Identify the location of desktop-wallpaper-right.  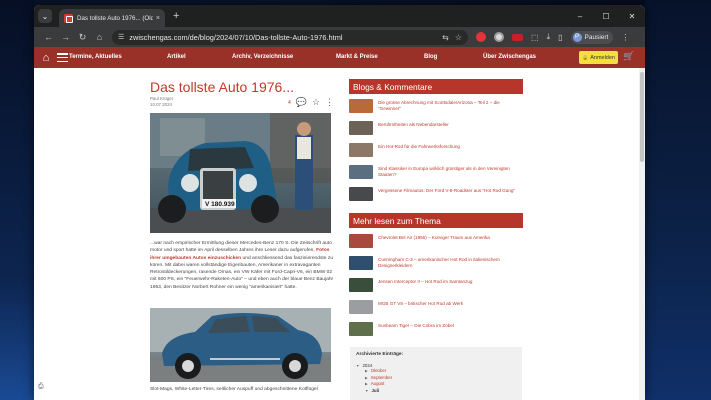
(678, 200).